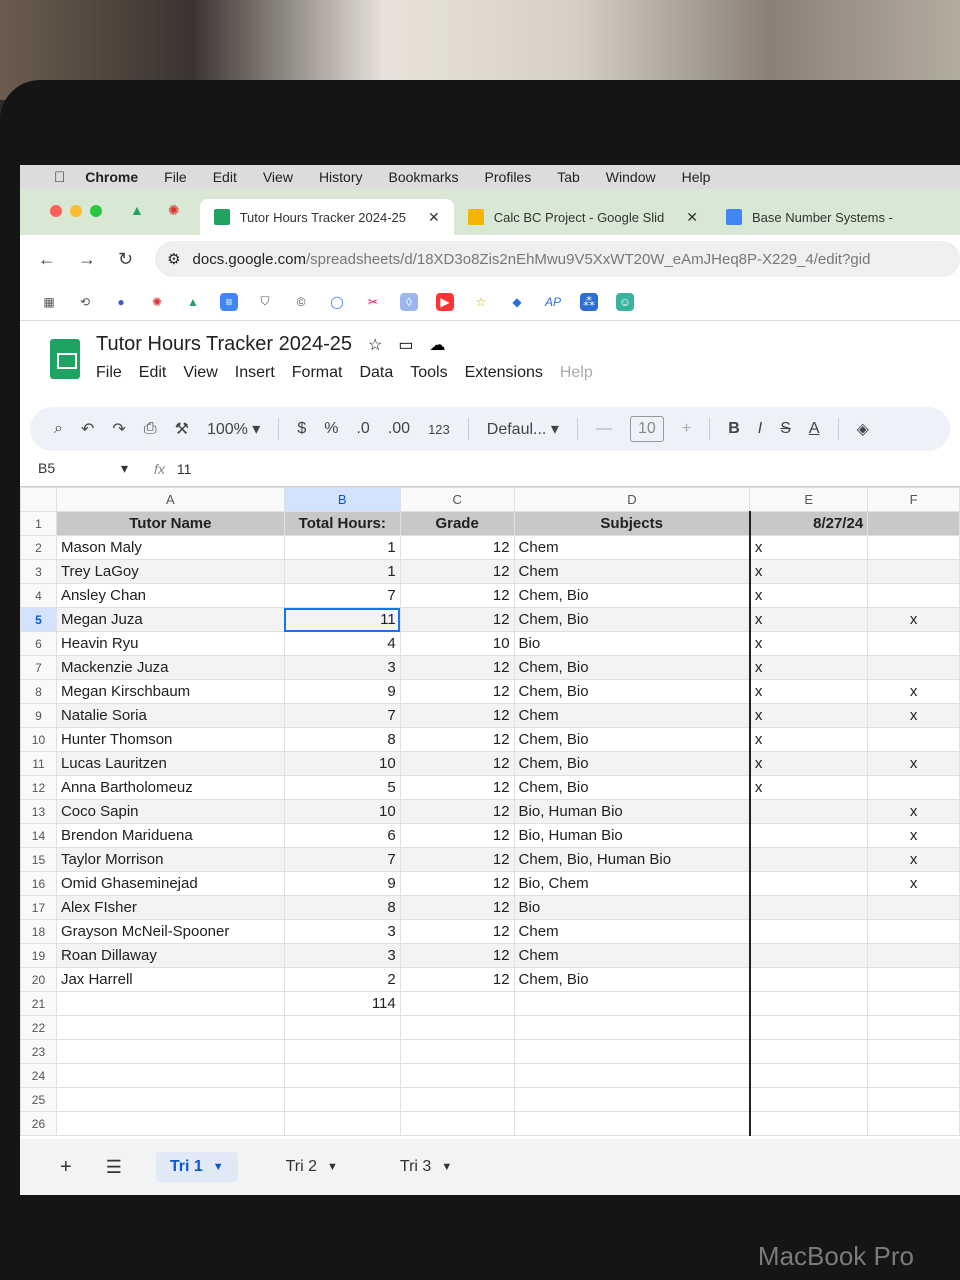  Describe the element at coordinates (38, 667) in the screenshot. I see `row-header: 7` at that location.